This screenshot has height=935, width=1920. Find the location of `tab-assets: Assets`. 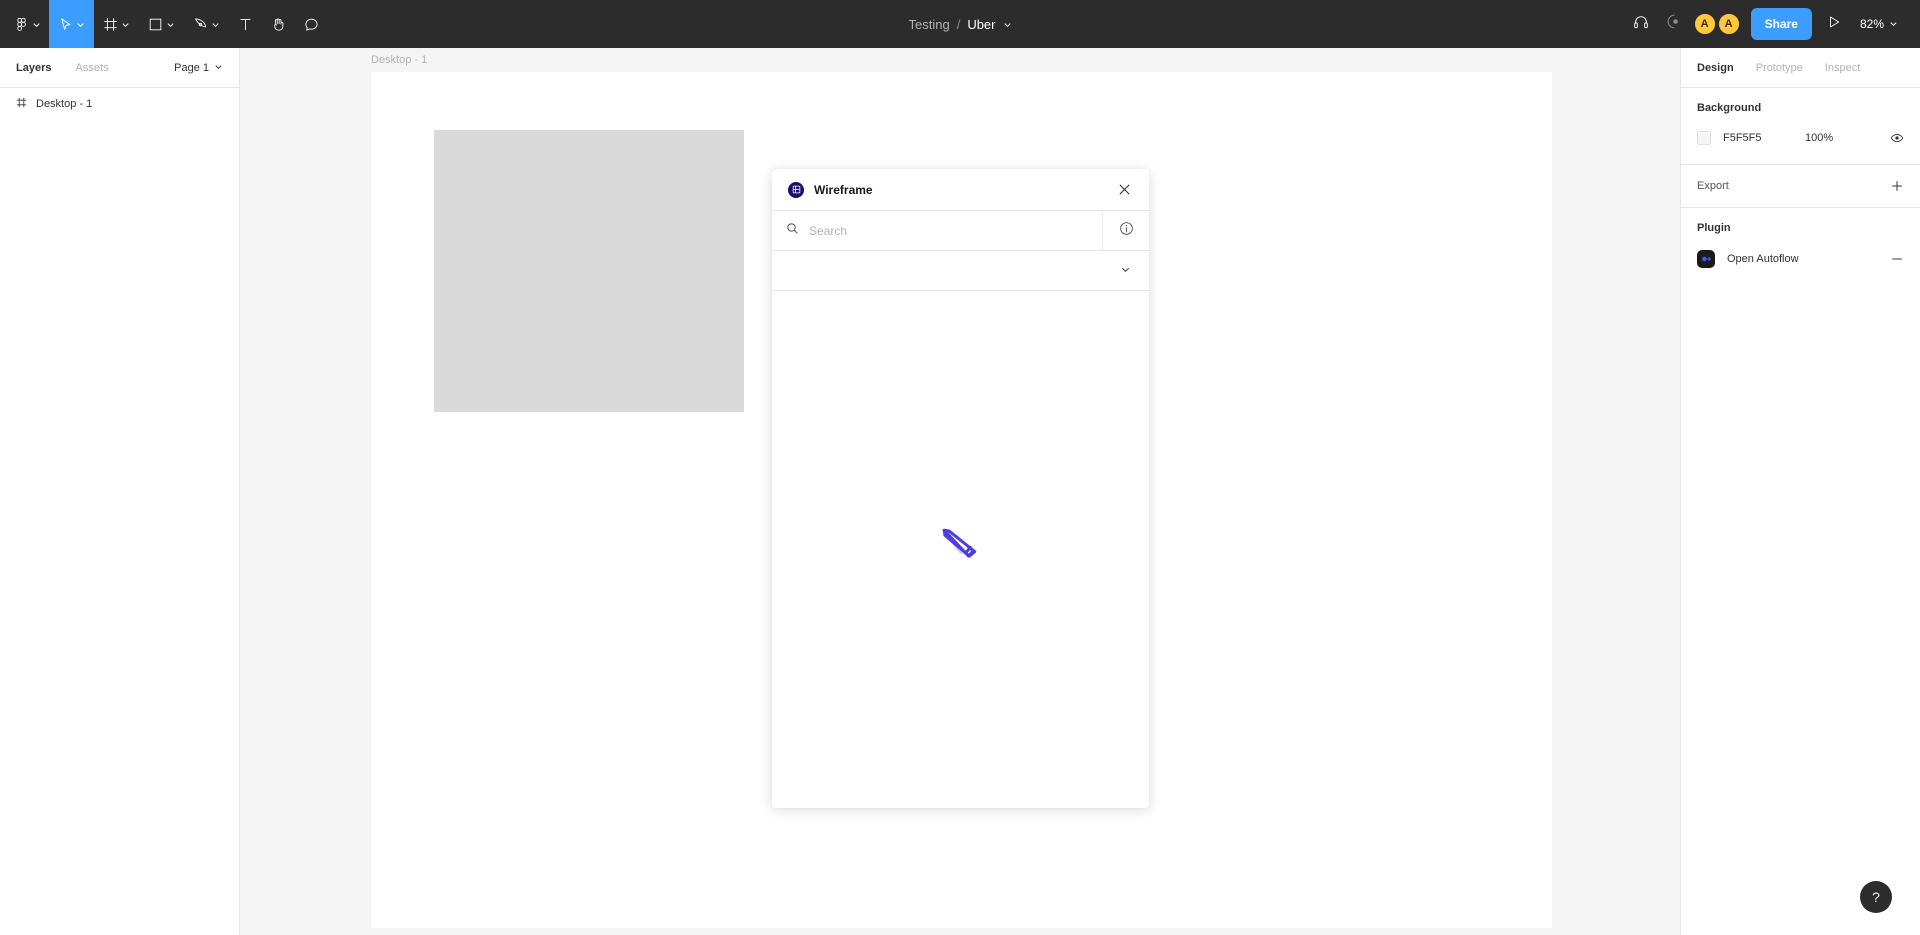

tab-assets: Assets is located at coordinates (91, 68).